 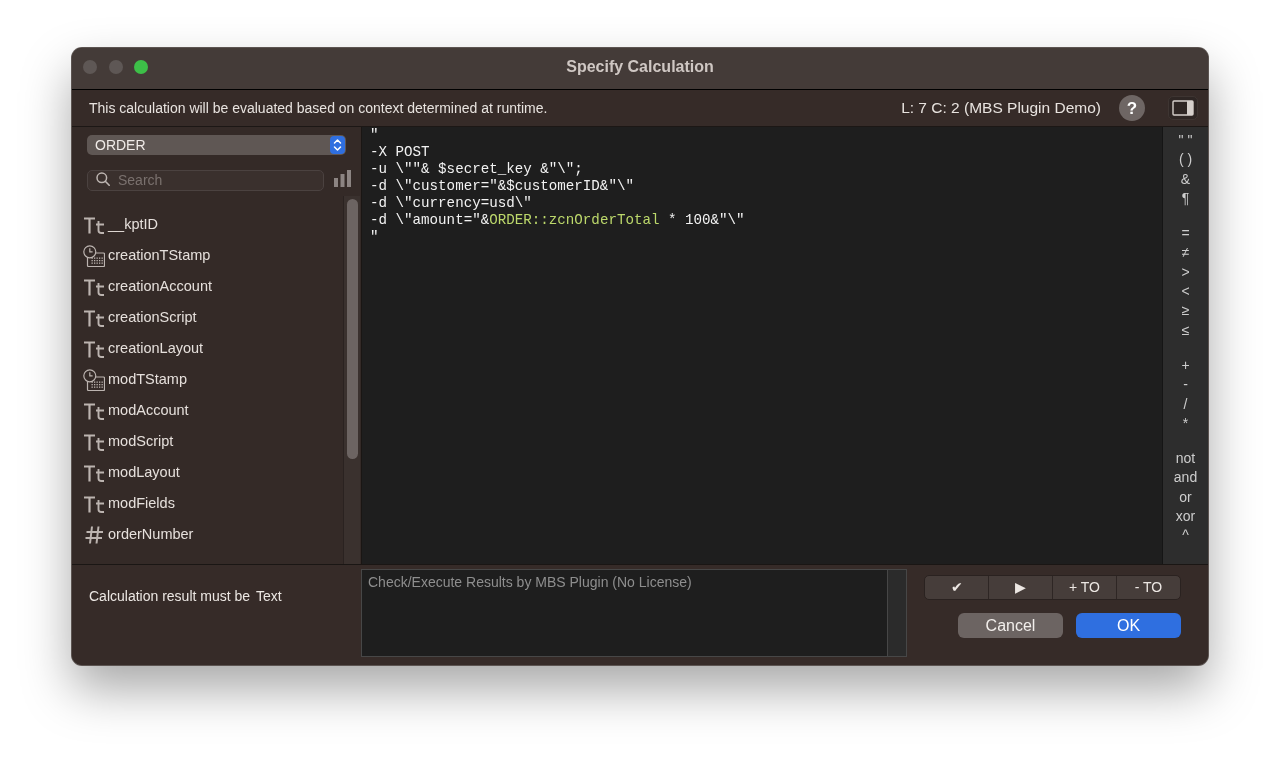 What do you see at coordinates (136, 410) in the screenshot?
I see `field-list-item: modAccount` at bounding box center [136, 410].